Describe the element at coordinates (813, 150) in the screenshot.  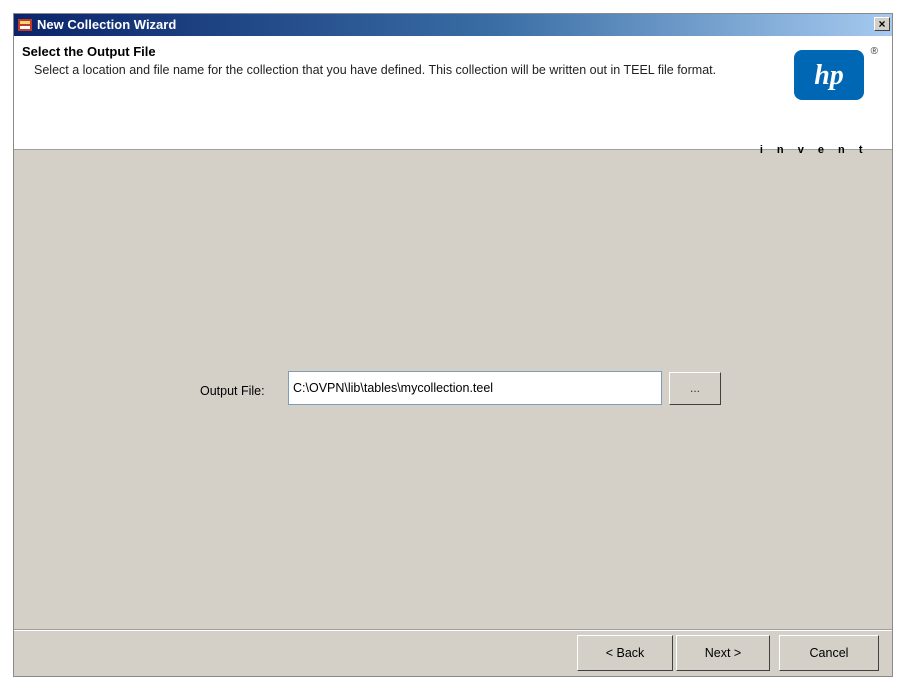
I see `hp-tagline: i n v e n t` at that location.